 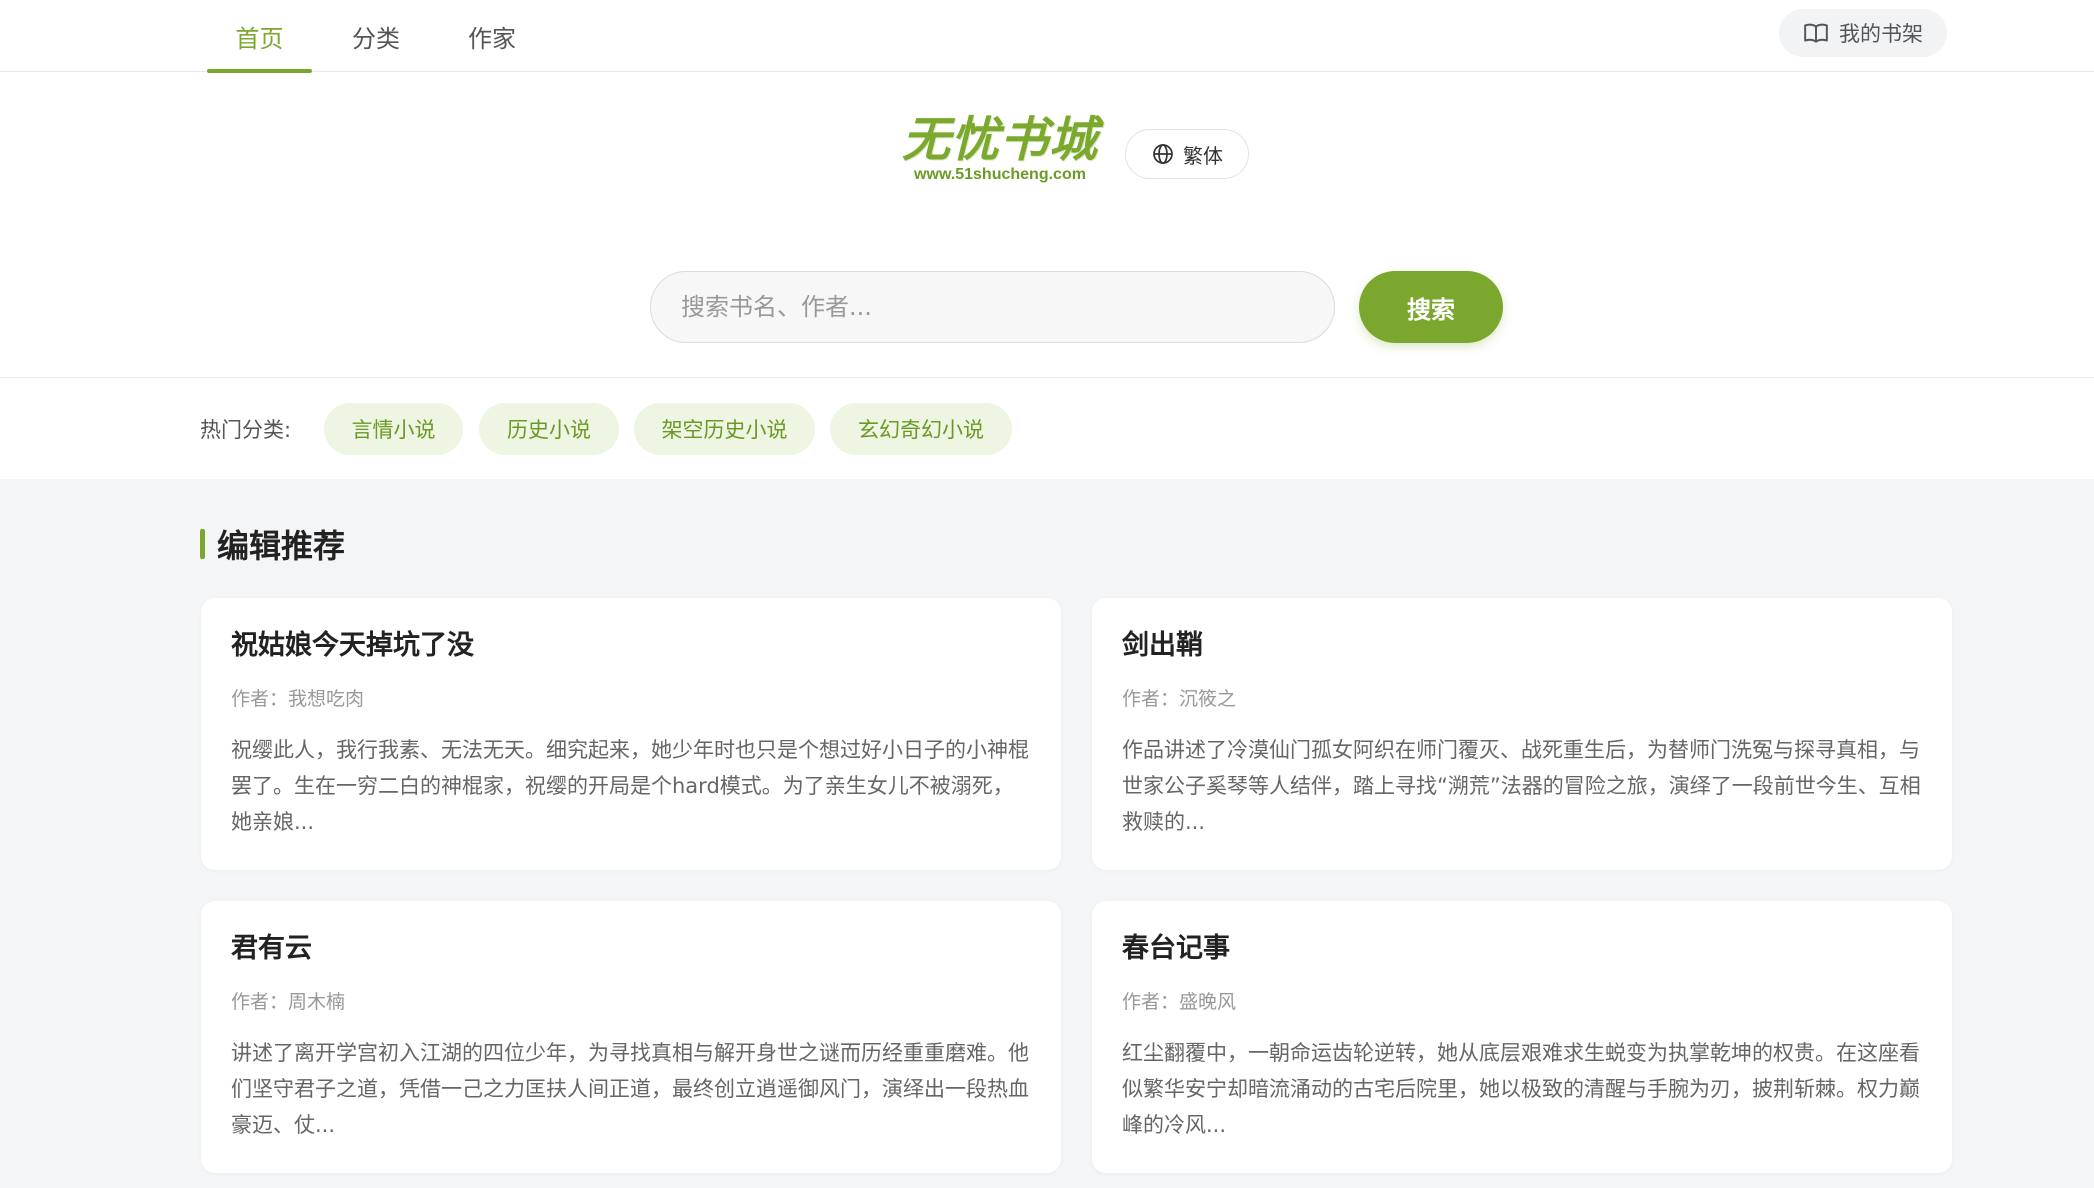 I want to click on hot-categories-label: 热门分类:, so click(x=246, y=429).